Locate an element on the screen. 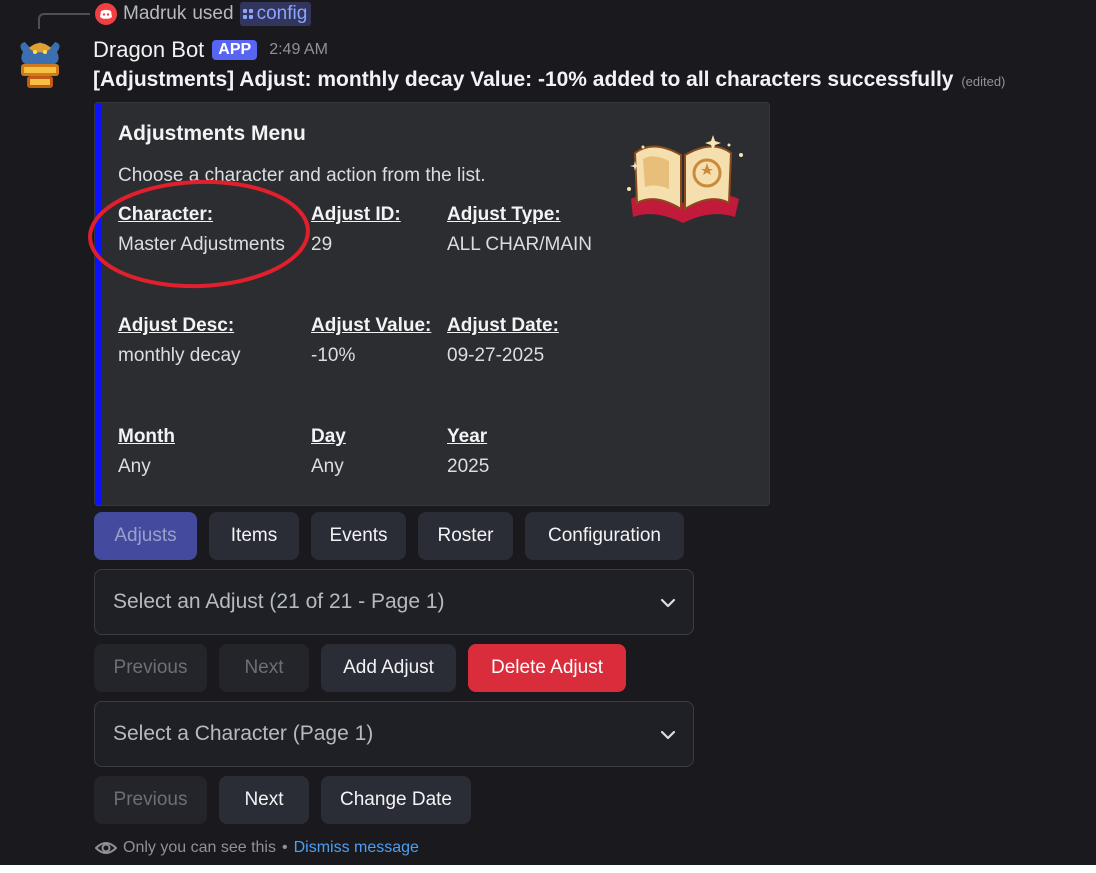 The image size is (1096, 873). field-value-year: 2025 is located at coordinates (468, 466).